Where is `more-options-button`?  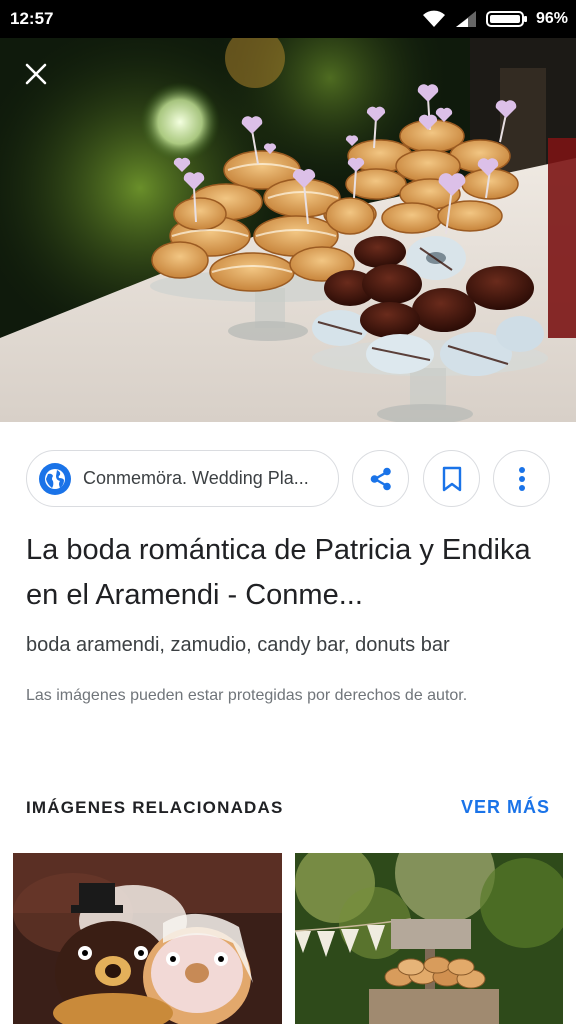
more-options-button is located at coordinates (521, 478).